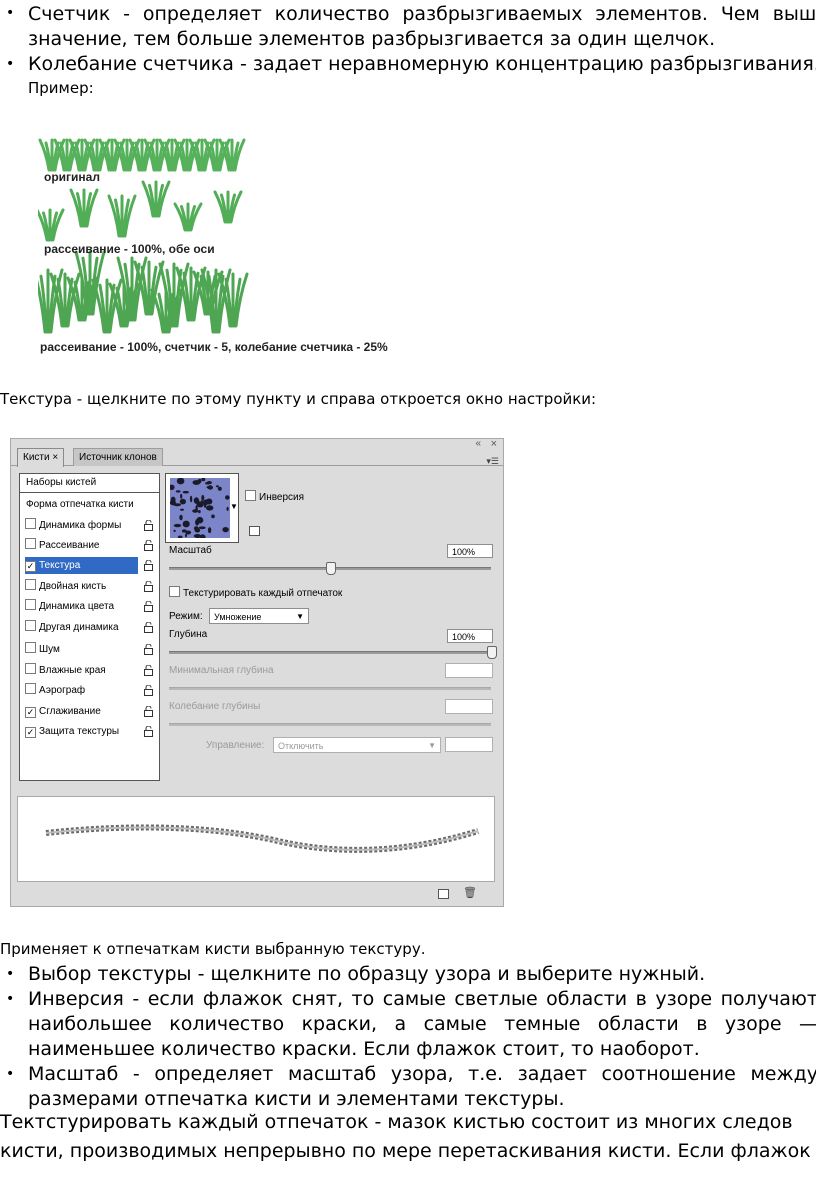 This screenshot has height=1179, width=816. Describe the element at coordinates (234, 506) in the screenshot. I see `pattern-dropdown-icon: ▼` at that location.